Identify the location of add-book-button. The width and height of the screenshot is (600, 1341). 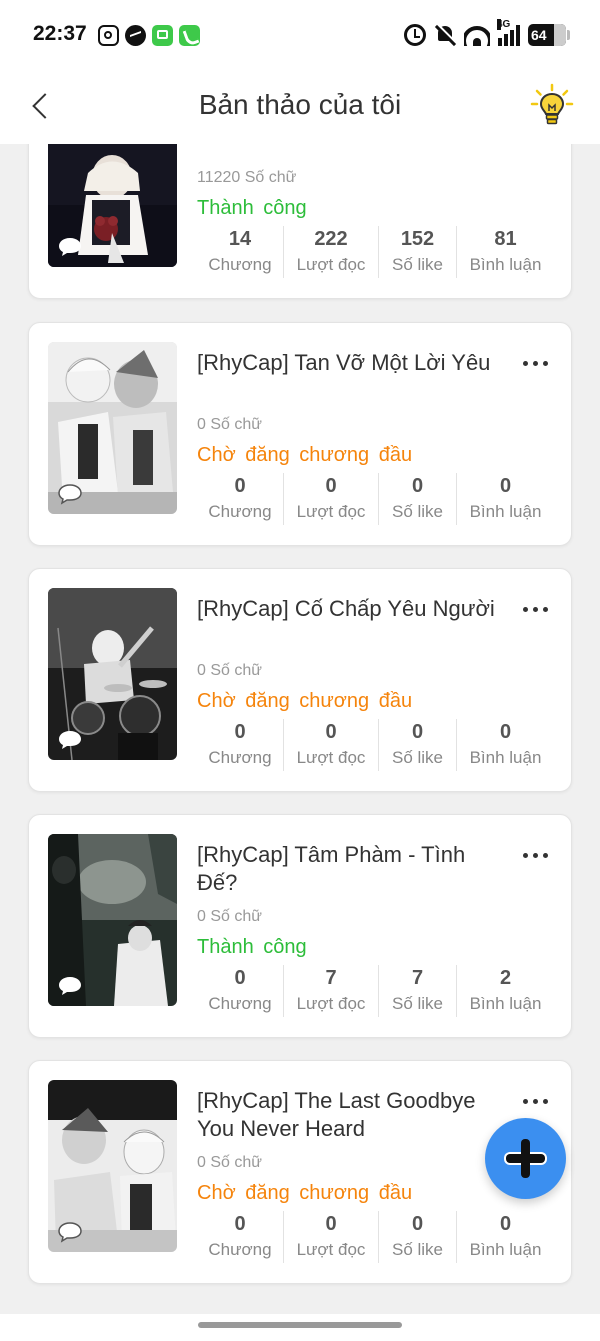
(525, 1158).